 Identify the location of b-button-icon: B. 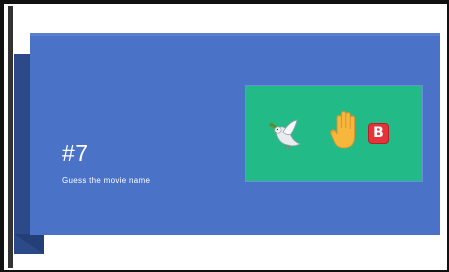
(378, 133).